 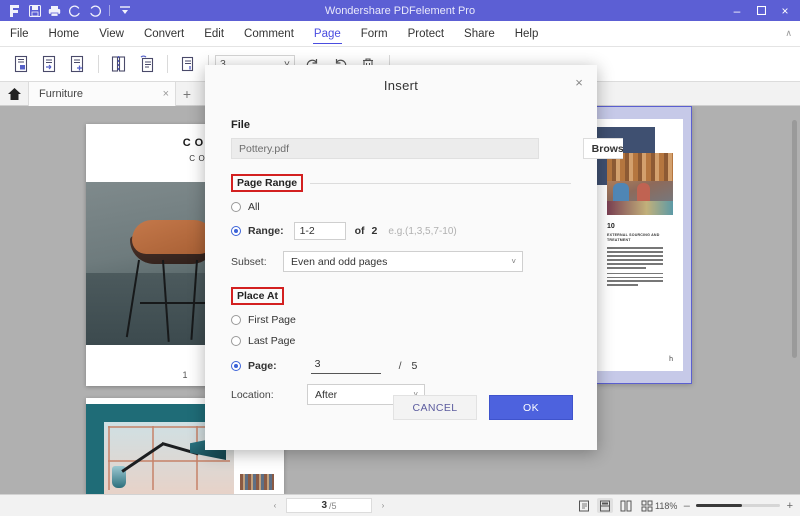 I want to click on document-tab-furniture: Furniture ×, so click(x=102, y=93).